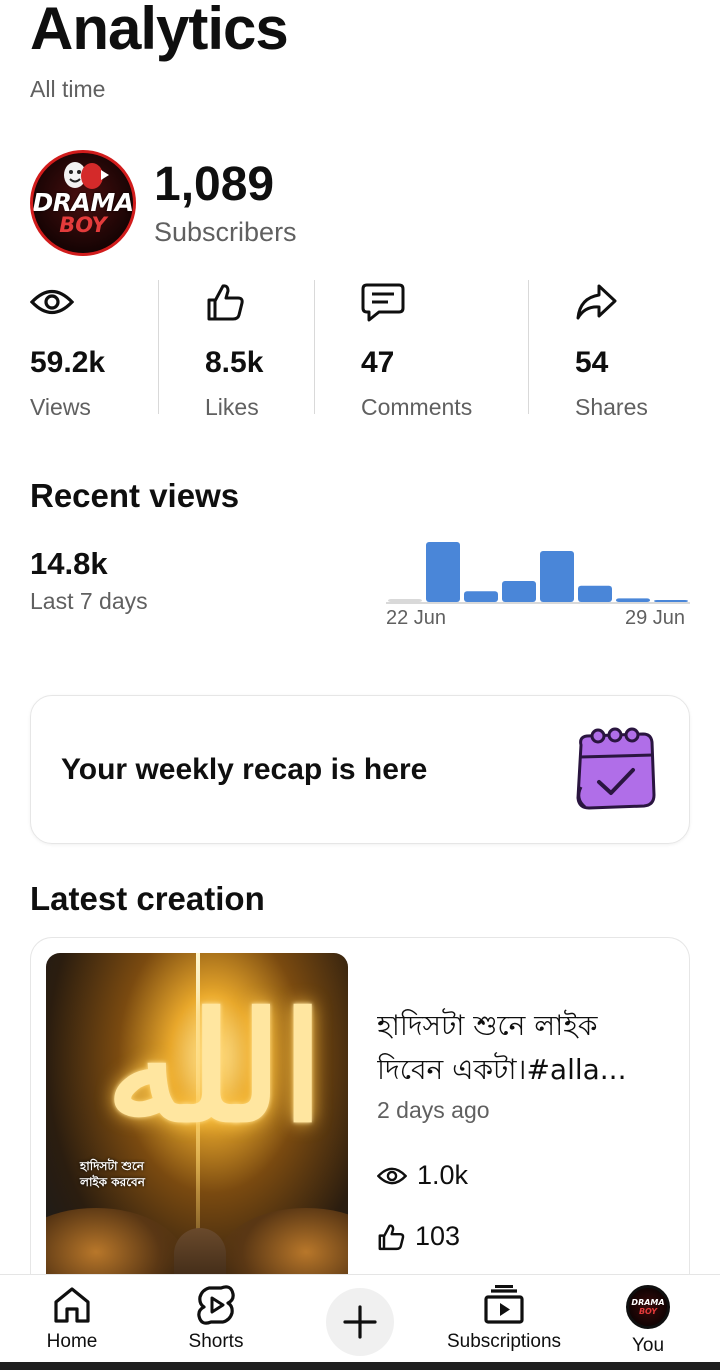 This screenshot has width=720, height=1370. What do you see at coordinates (416, 618) in the screenshot?
I see `chart-tick-start: 22 Jun` at bounding box center [416, 618].